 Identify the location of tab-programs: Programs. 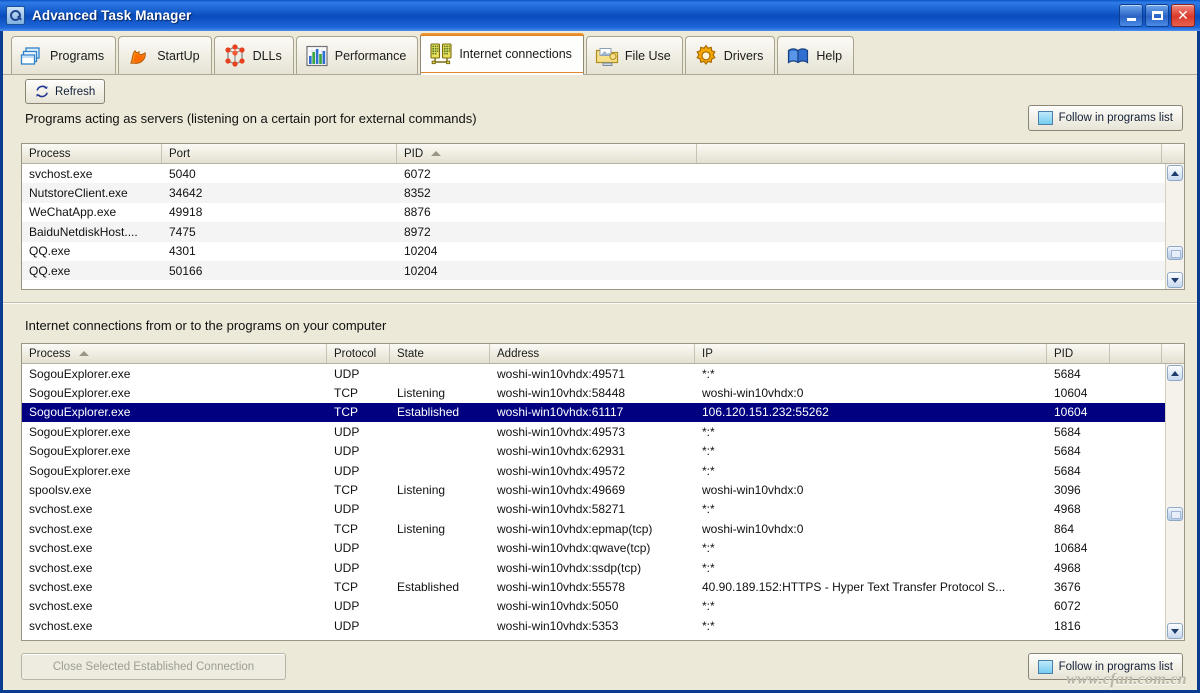
(64, 55).